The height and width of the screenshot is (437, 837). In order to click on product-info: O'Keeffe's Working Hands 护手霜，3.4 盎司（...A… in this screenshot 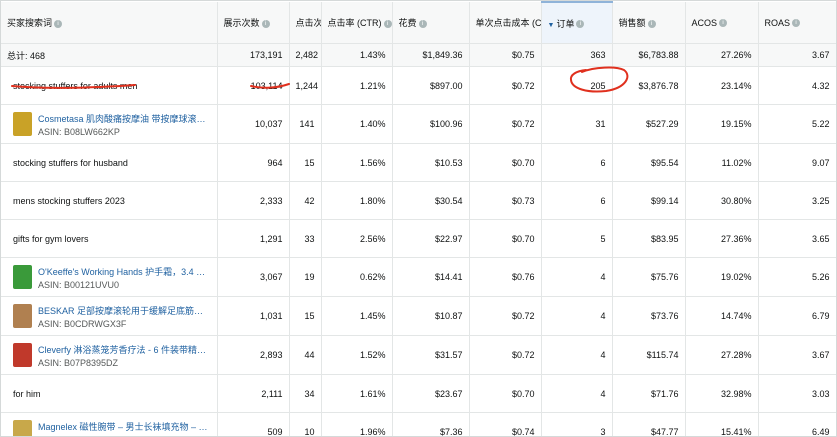, I will do `click(123, 277)`.